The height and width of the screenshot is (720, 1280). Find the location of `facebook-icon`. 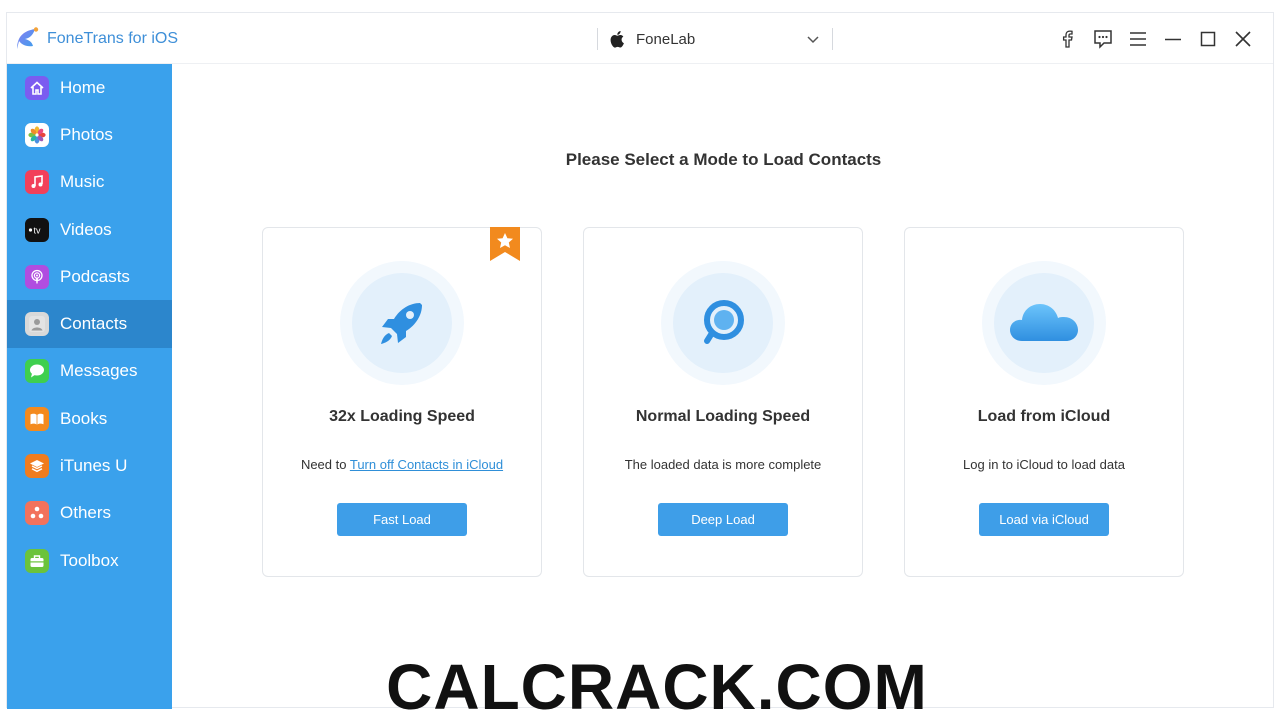

facebook-icon is located at coordinates (1067, 39).